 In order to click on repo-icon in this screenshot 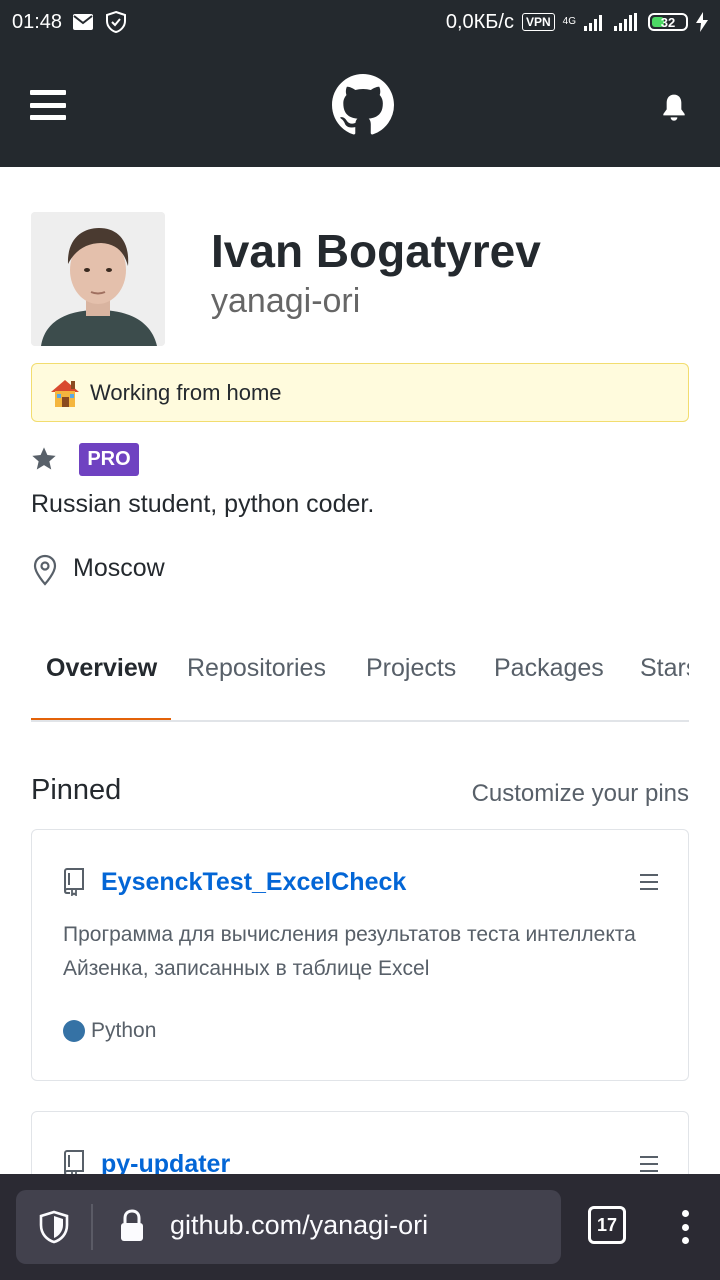, I will do `click(74, 882)`.